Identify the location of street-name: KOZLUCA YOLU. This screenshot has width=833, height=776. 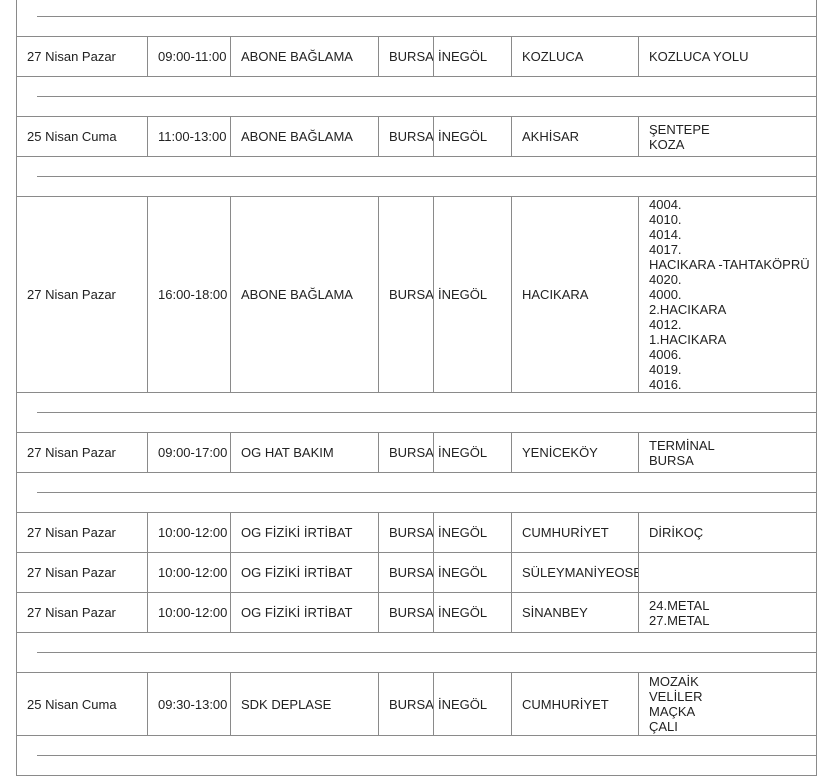
(699, 56).